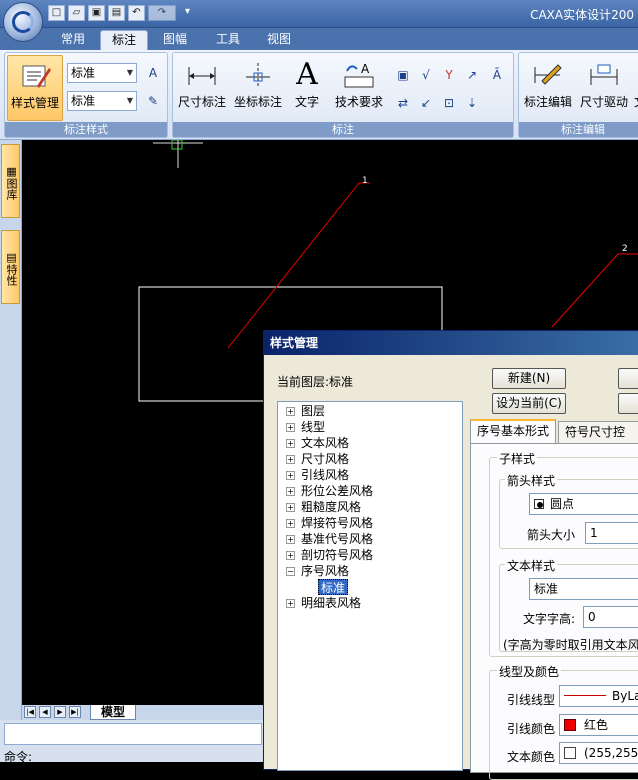 The height and width of the screenshot is (780, 638). Describe the element at coordinates (451, 343) in the screenshot. I see `dialog-title: 样式管理` at that location.